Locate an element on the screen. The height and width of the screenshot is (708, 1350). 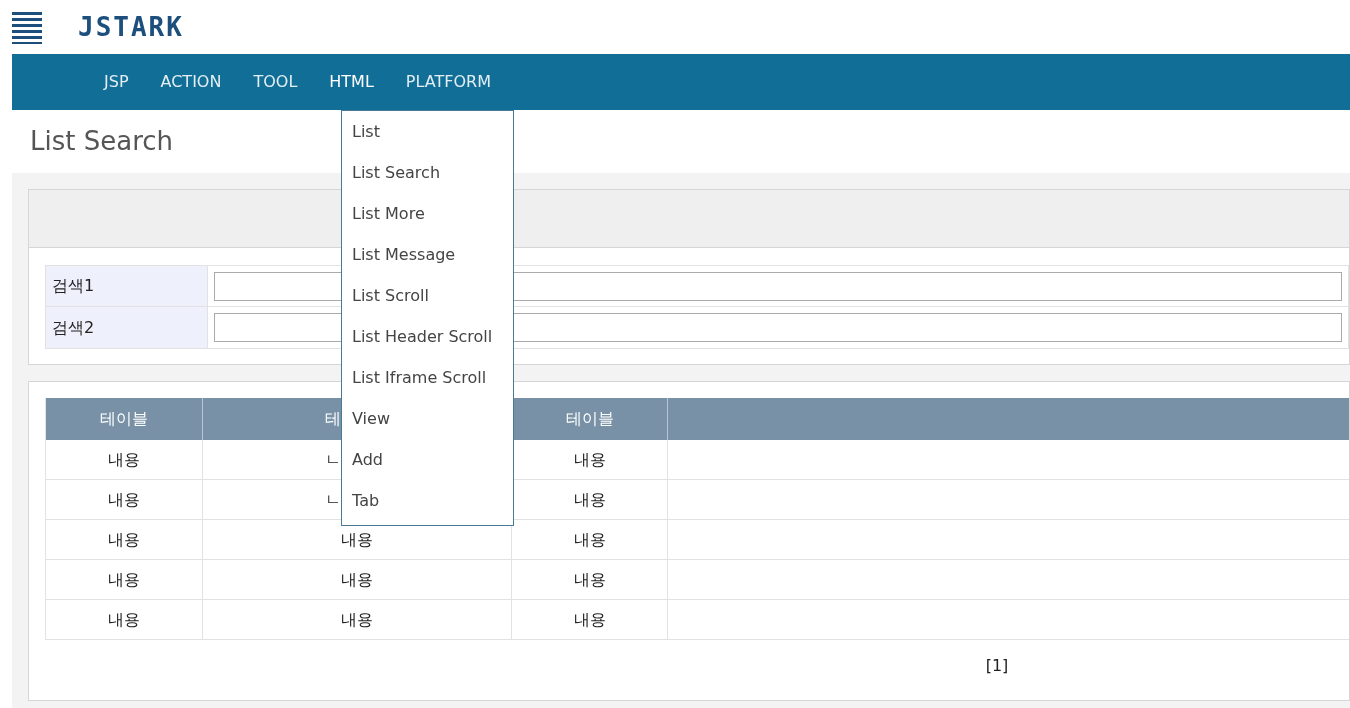
menu-item: View is located at coordinates (427, 418).